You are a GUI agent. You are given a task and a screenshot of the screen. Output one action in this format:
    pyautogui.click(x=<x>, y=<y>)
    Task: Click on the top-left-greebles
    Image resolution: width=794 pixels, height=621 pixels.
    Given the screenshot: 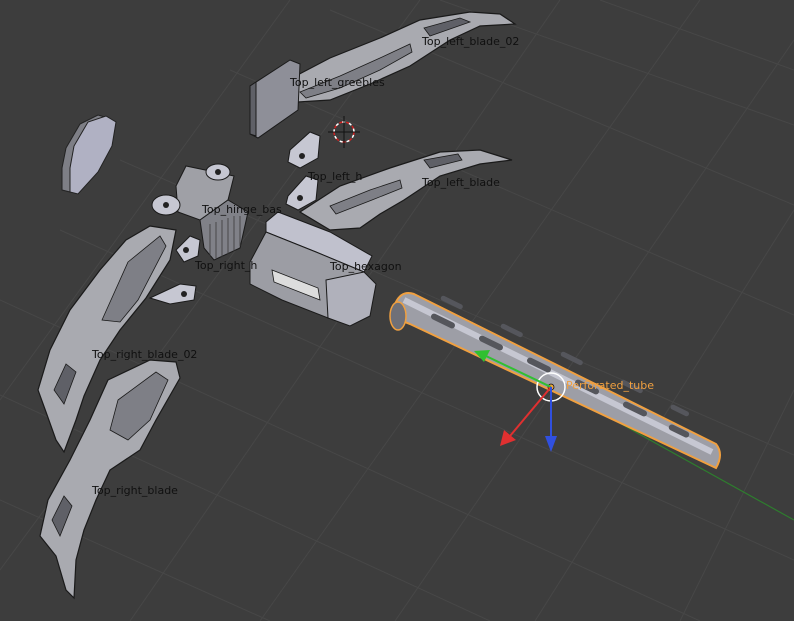 What is the action you would take?
    pyautogui.click(x=275, y=99)
    